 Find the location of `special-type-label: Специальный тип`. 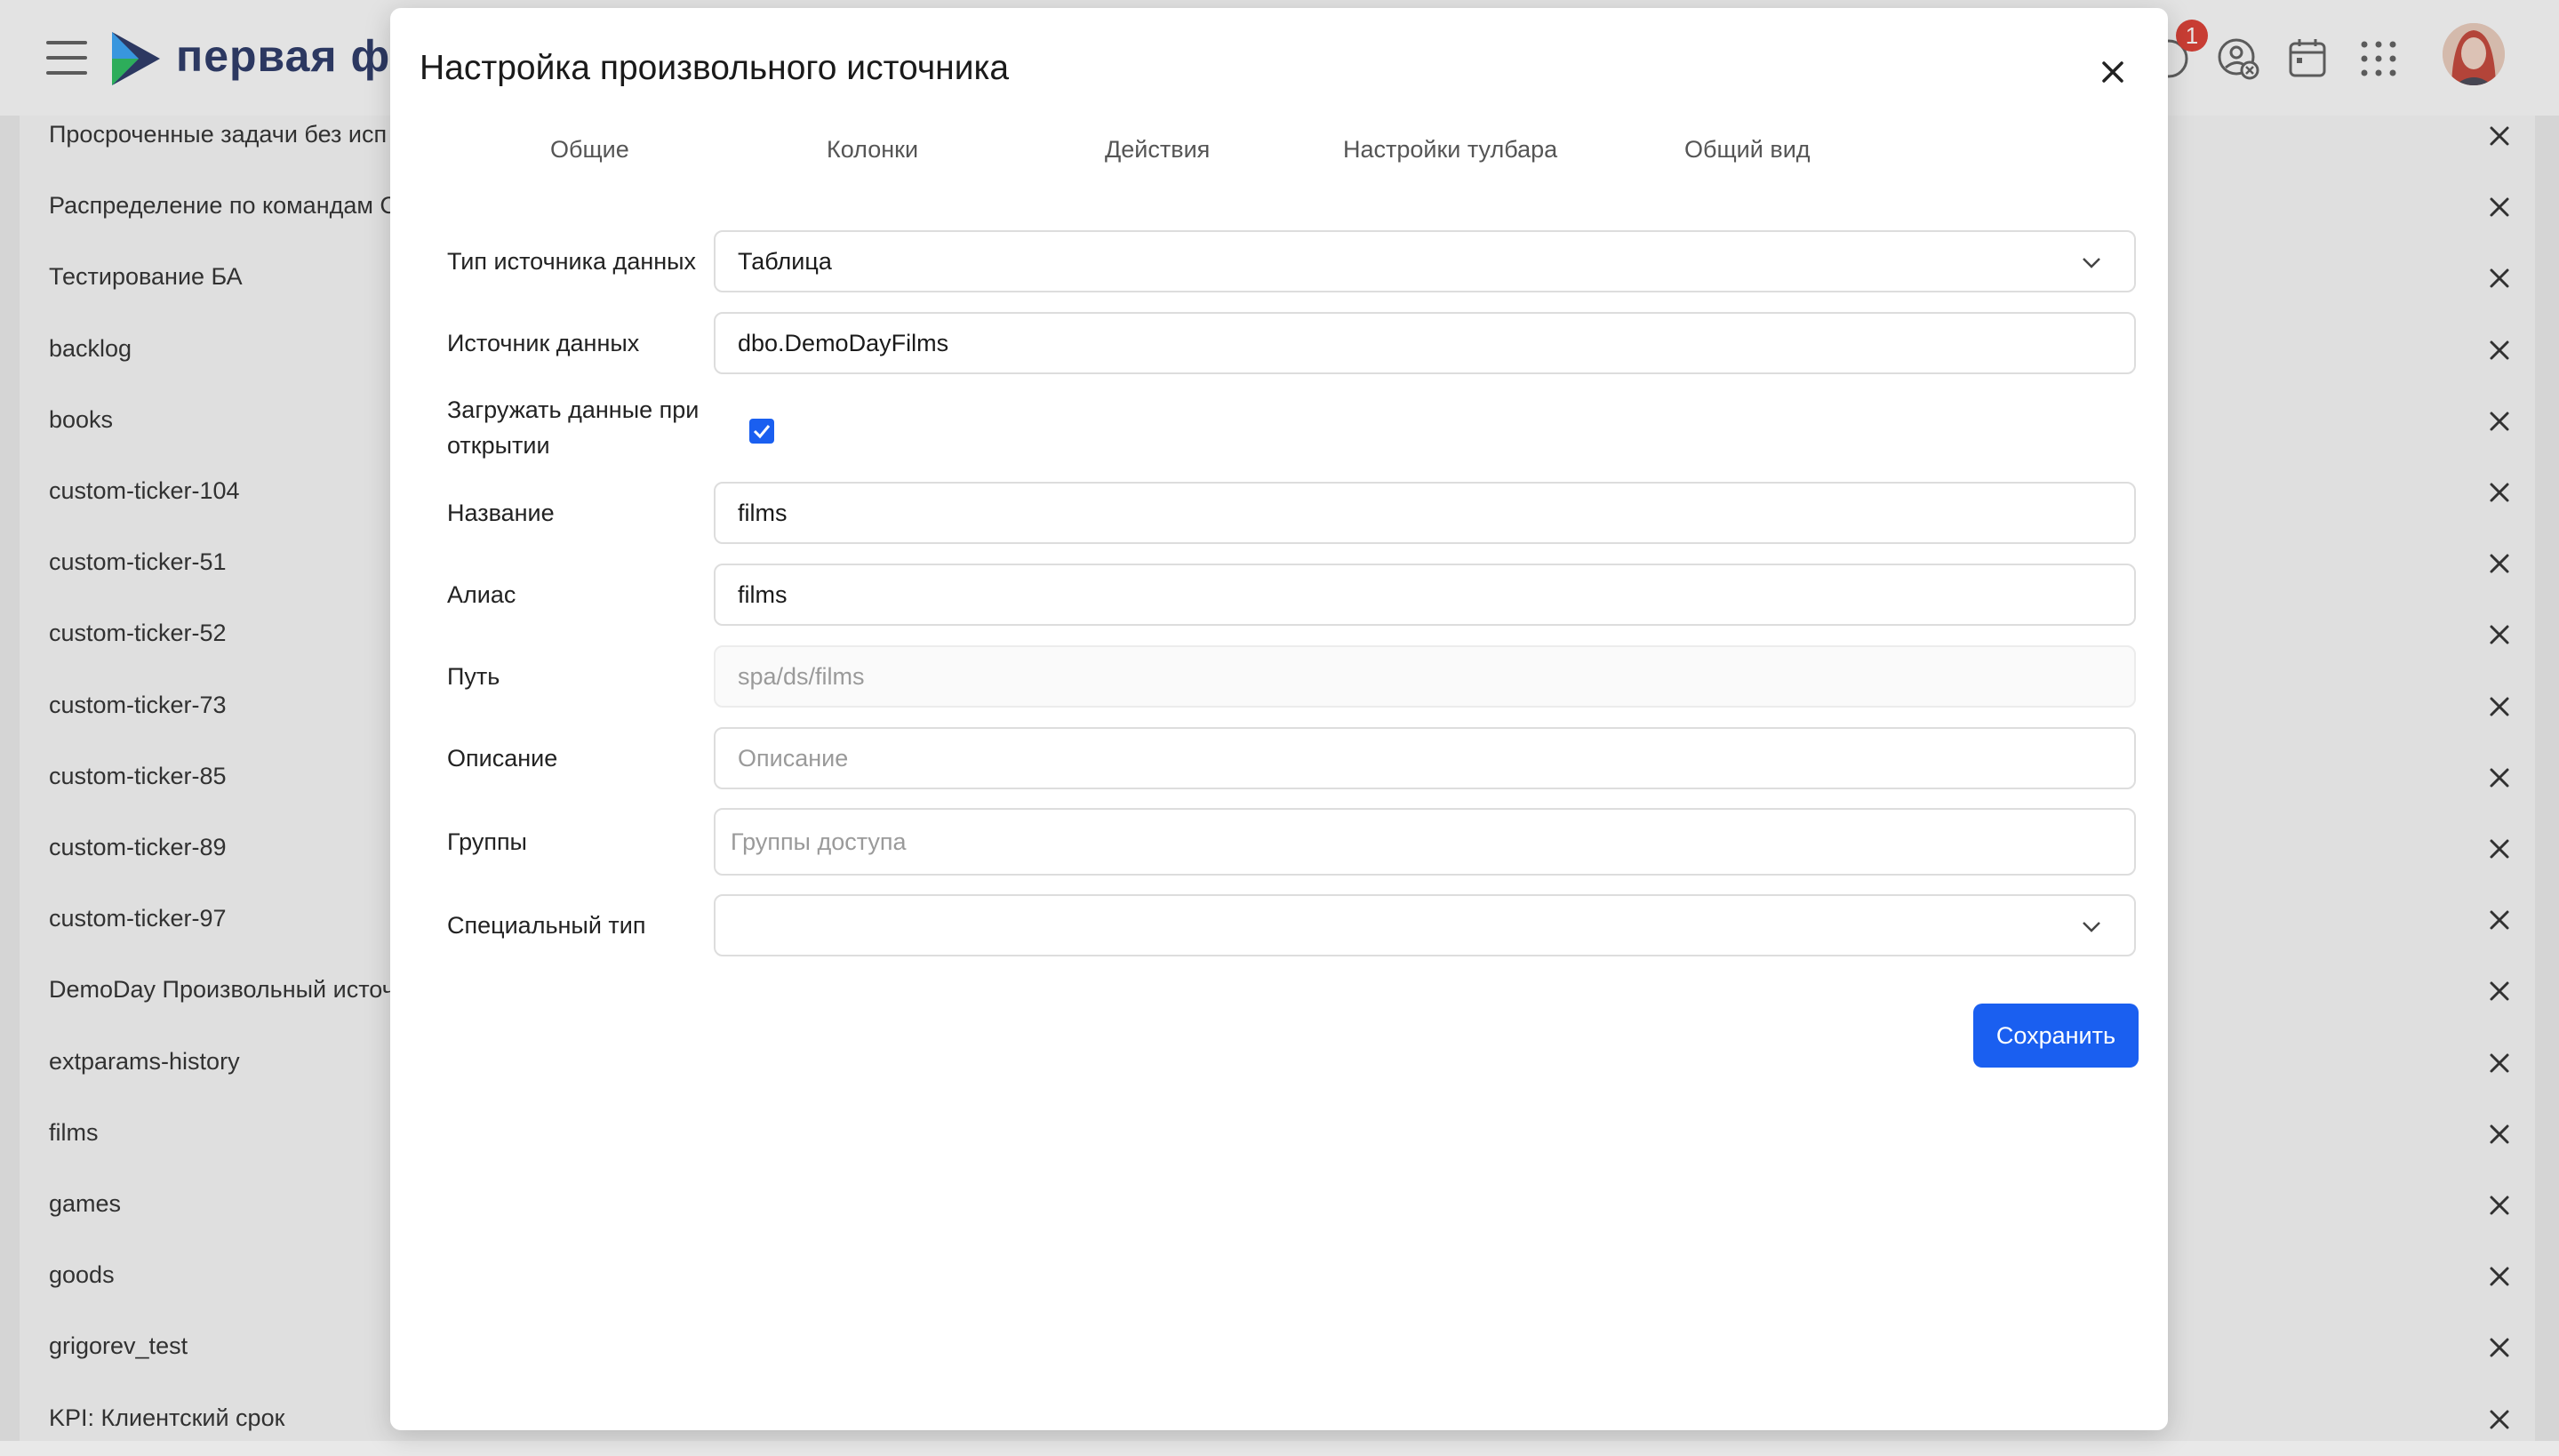

special-type-label: Специальный тип is located at coordinates (547, 925).